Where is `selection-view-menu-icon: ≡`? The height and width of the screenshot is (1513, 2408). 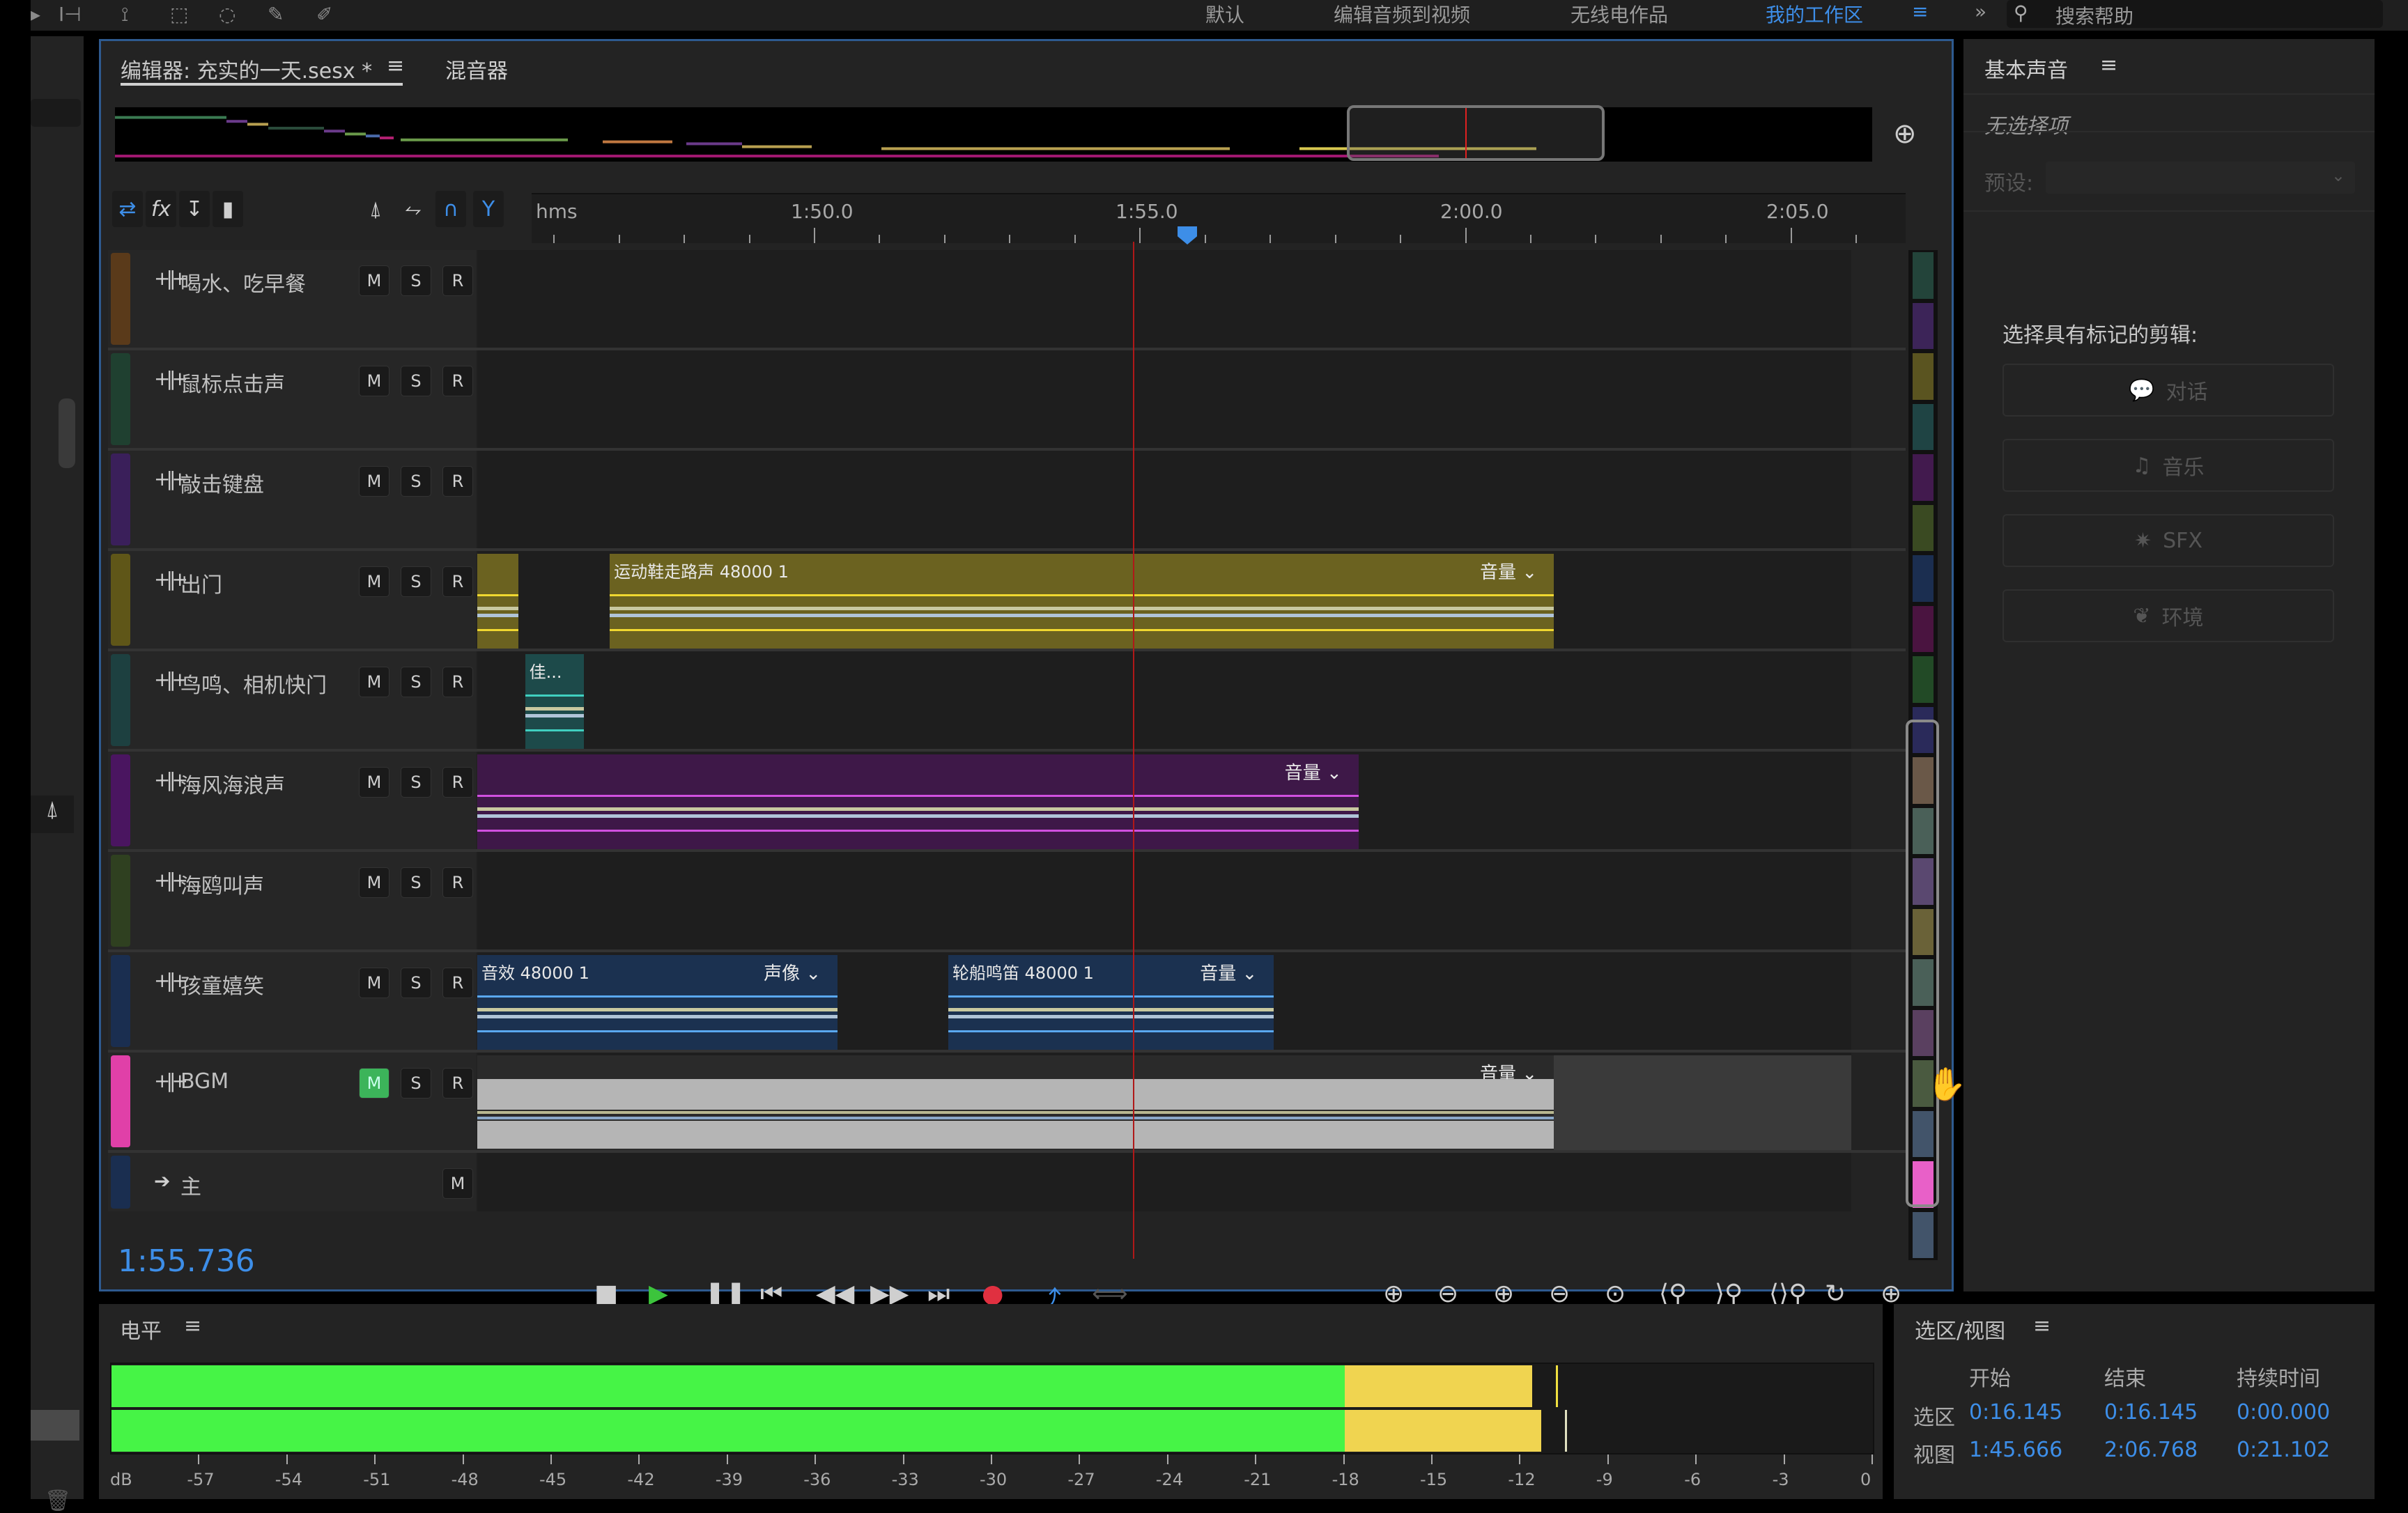 selection-view-menu-icon: ≡ is located at coordinates (2042, 1326).